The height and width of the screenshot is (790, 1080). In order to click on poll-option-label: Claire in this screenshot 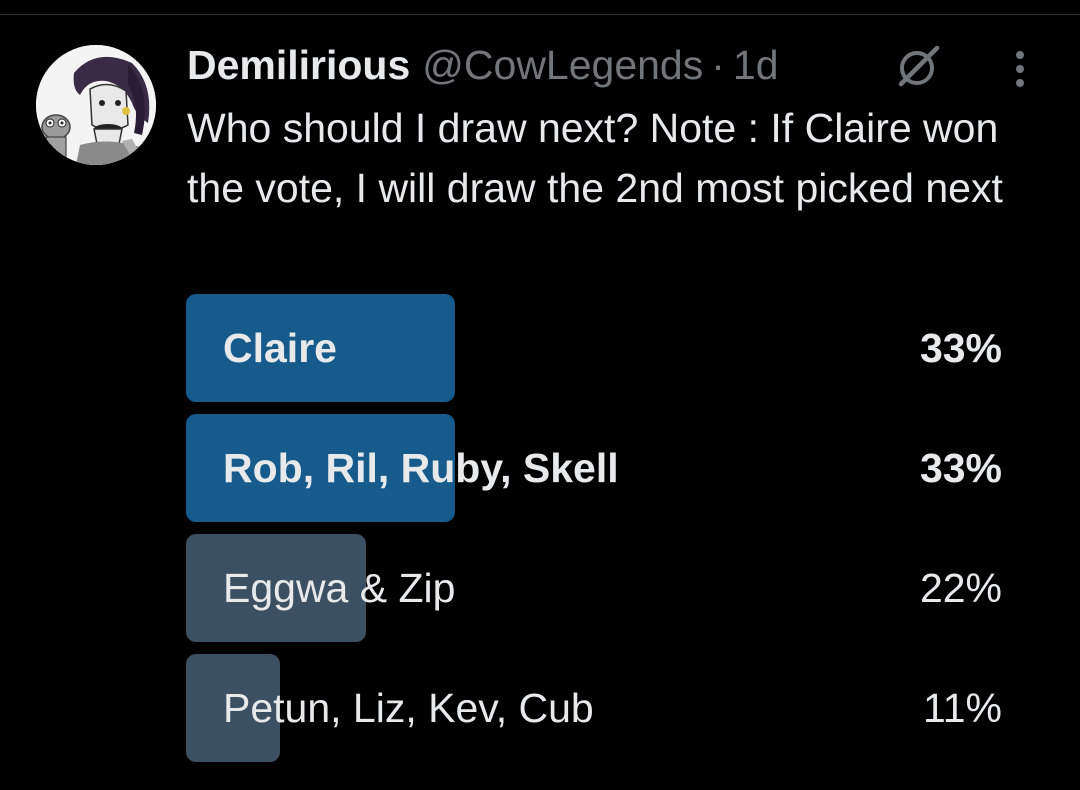, I will do `click(280, 348)`.